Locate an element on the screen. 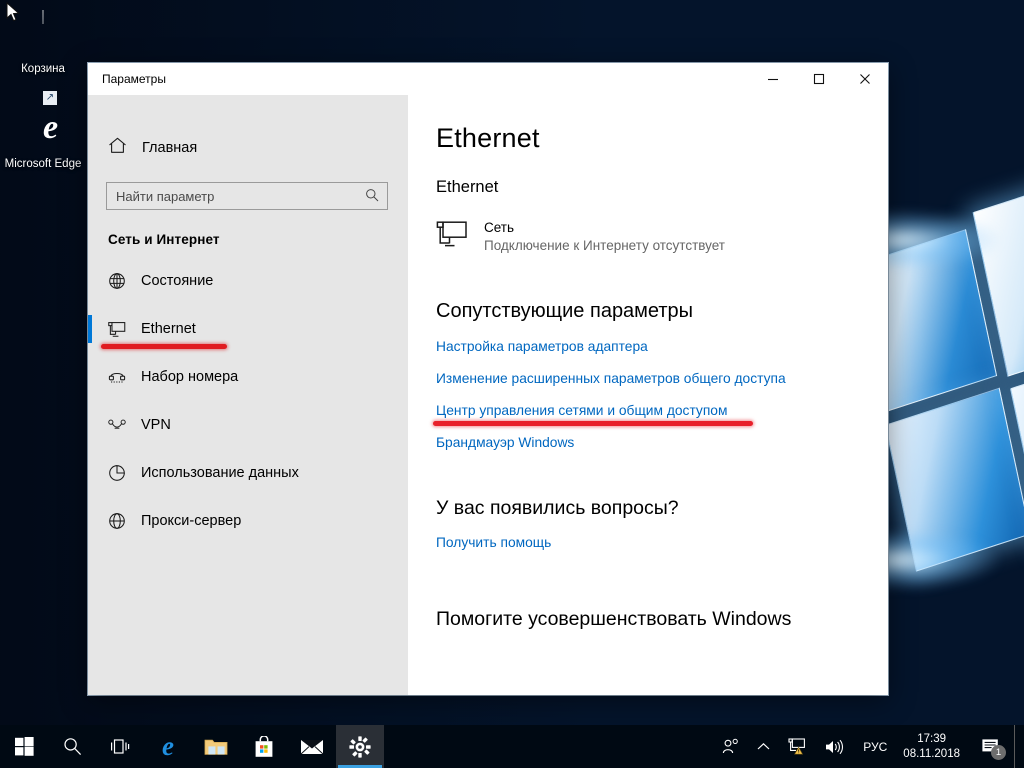 Image resolution: width=1024 pixels, height=768 pixels. related-settings-title: Сопутствующие параметры is located at coordinates (565, 311).